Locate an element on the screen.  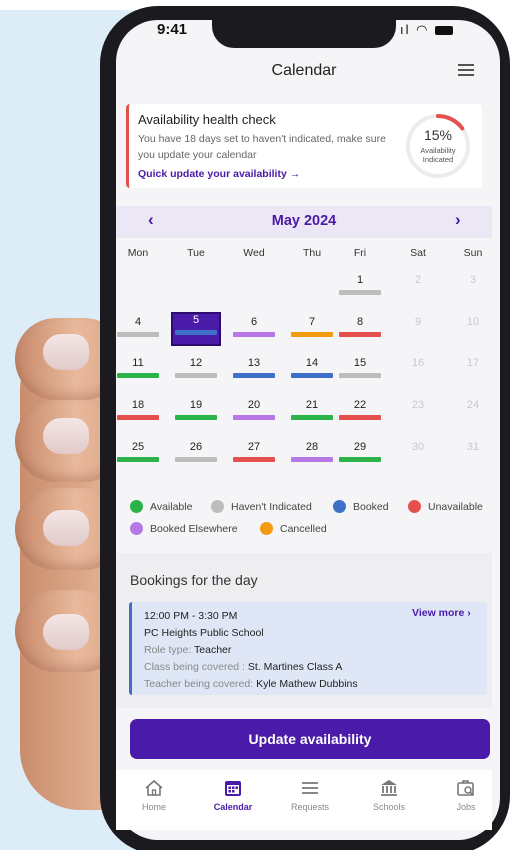
calendar-day: 20 is located at coordinates (254, 405).